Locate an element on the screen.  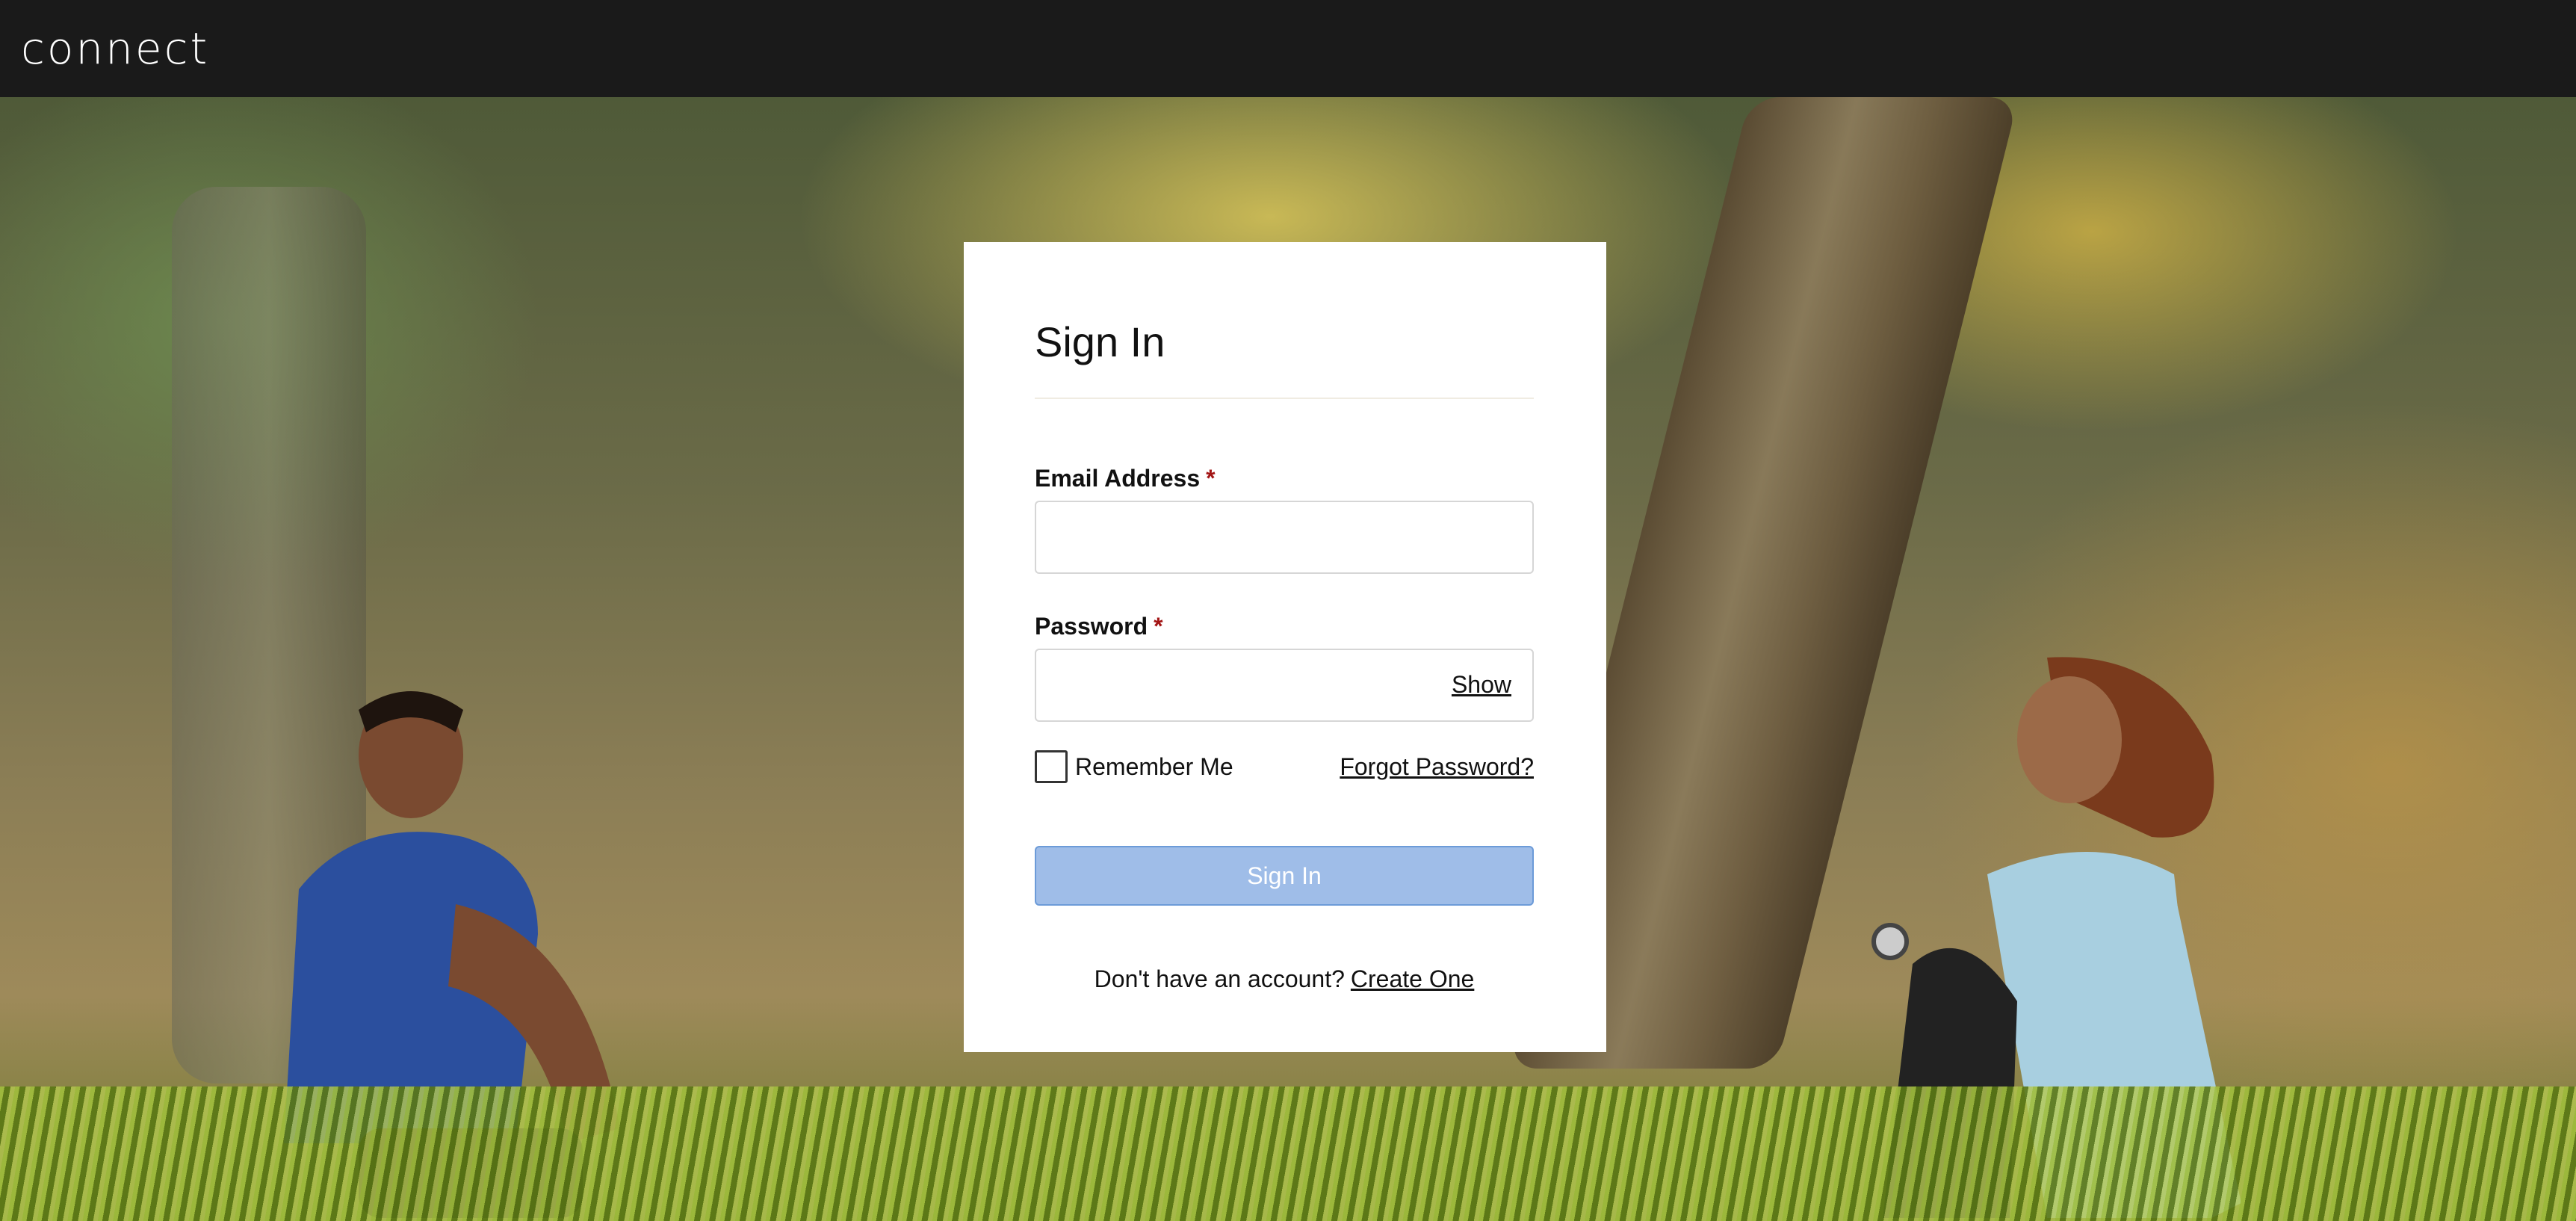
create-account-row: Don't have an account? Create One is located at coordinates (1284, 979).